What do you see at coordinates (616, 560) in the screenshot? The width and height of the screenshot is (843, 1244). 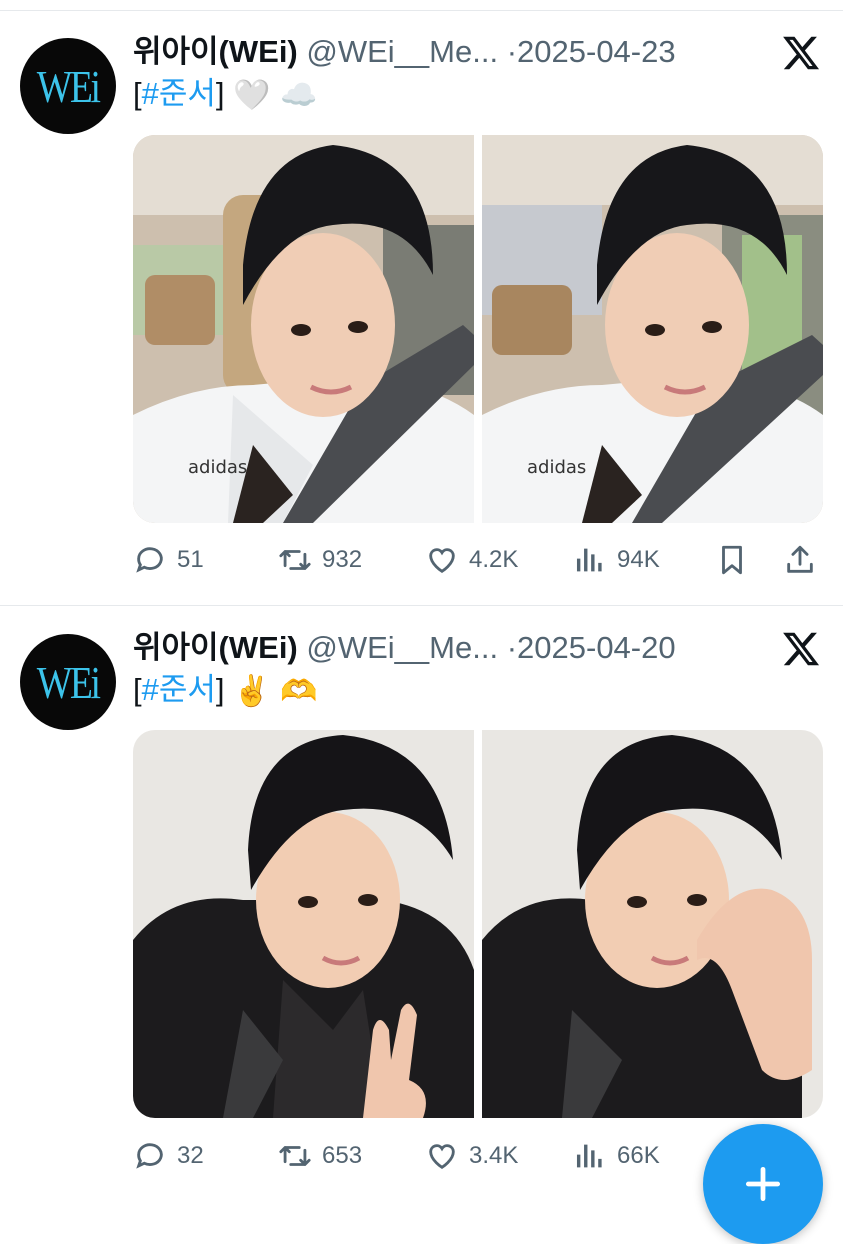 I see `views-button: 94K` at bounding box center [616, 560].